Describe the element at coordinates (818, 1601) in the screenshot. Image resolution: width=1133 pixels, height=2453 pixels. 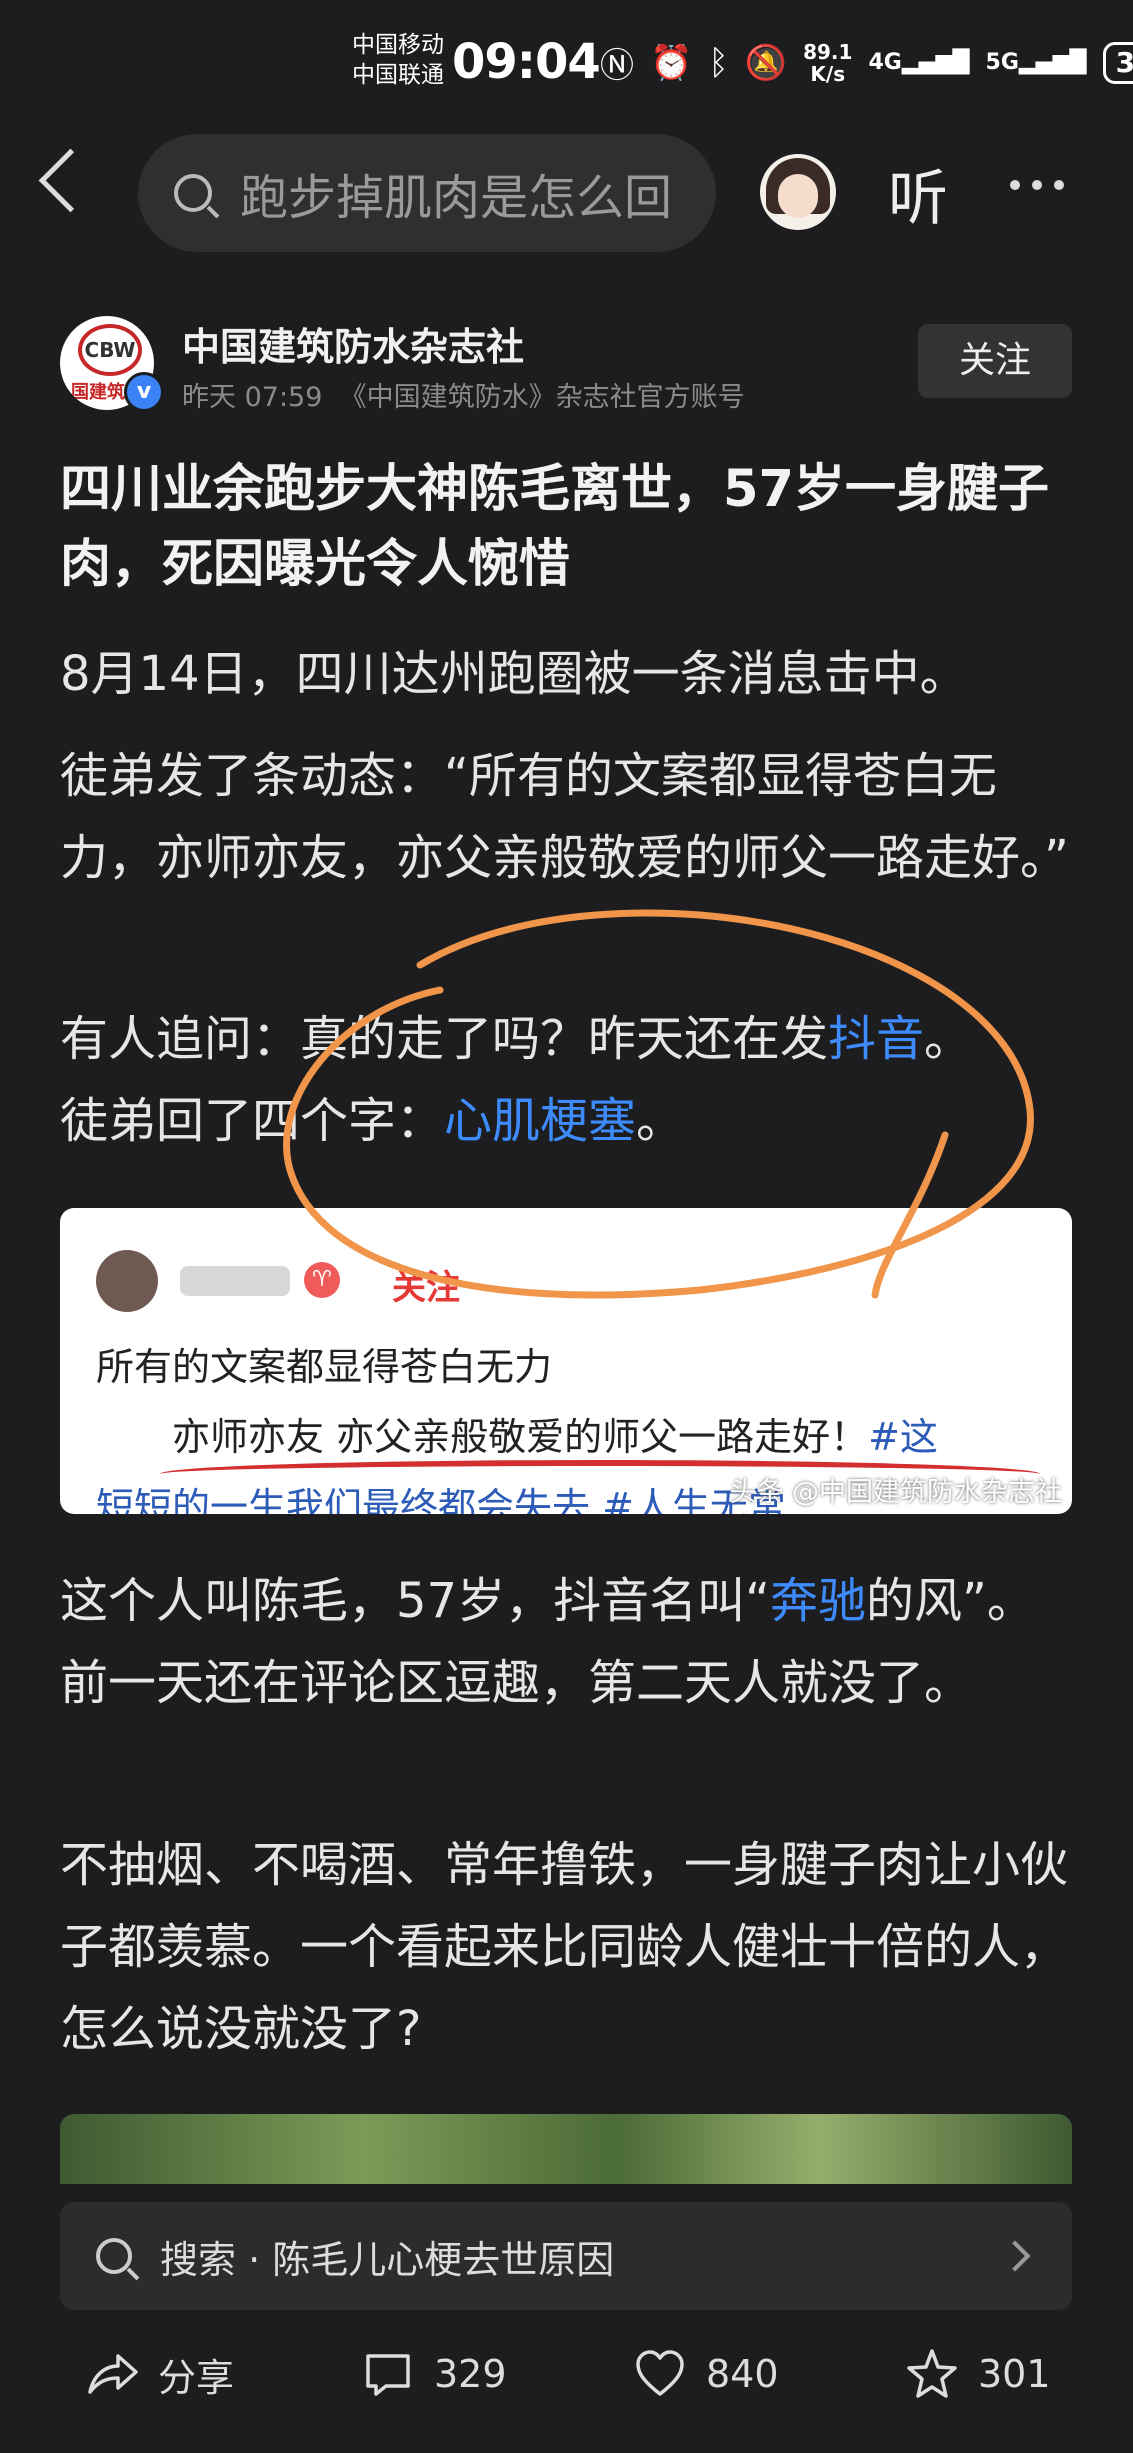
I see `benz-link: 奔驰` at that location.